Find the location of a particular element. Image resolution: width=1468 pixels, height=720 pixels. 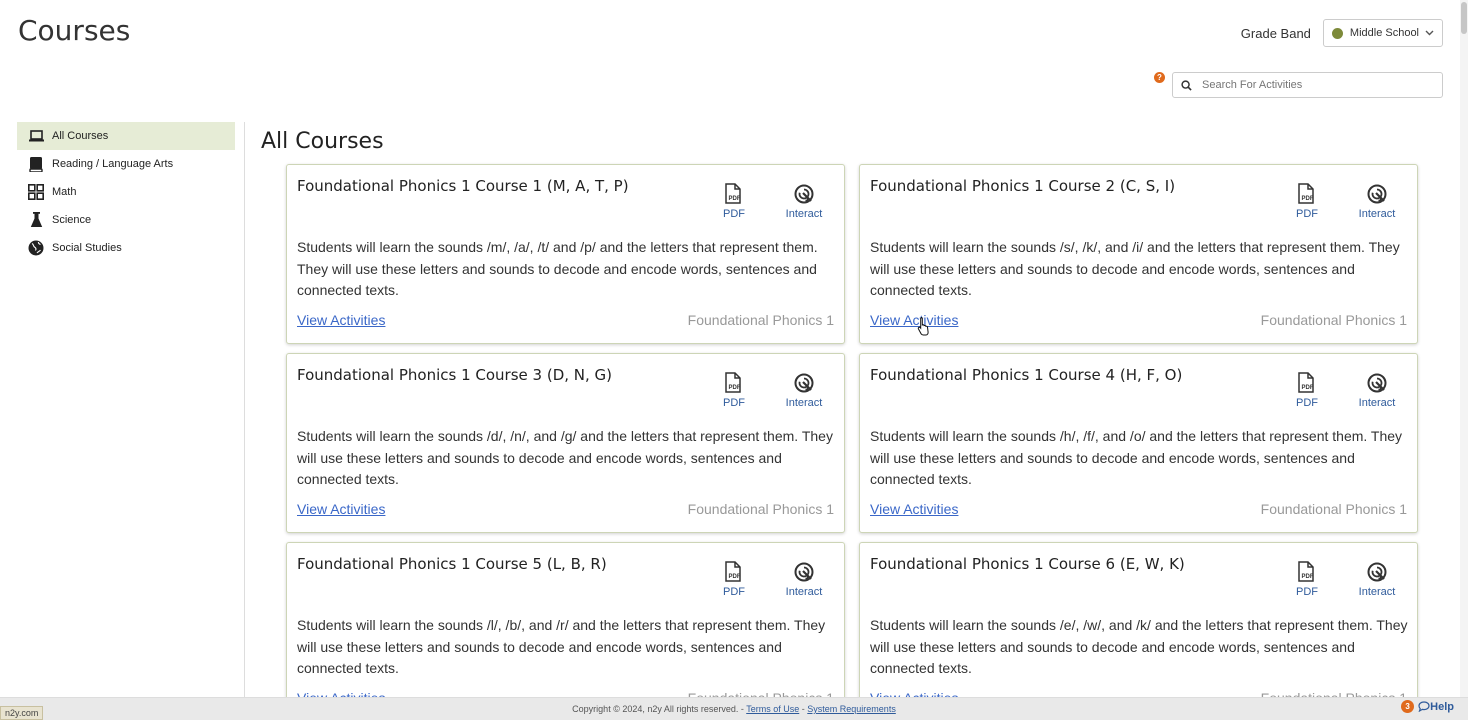

globe-icon is located at coordinates (36, 248).